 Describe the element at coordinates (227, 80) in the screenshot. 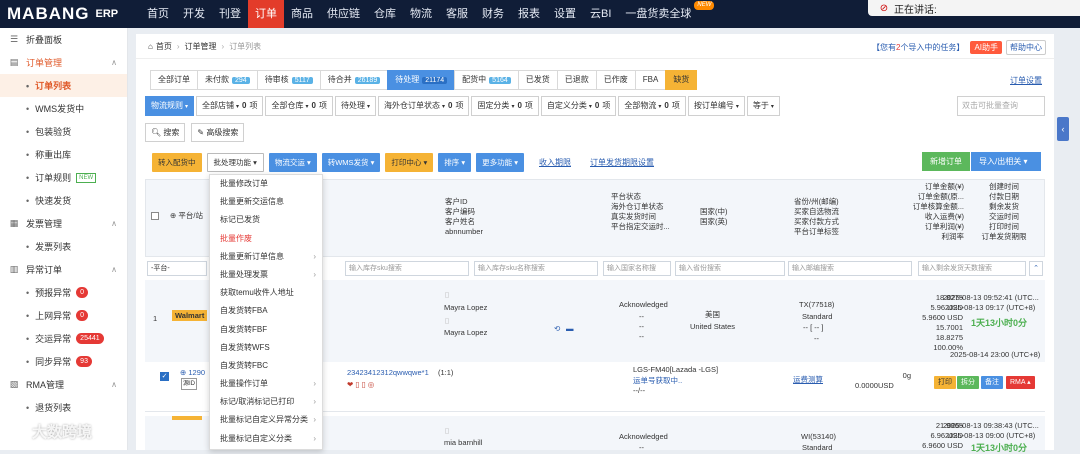

I see `tab-order-status: 未付款 294` at that location.